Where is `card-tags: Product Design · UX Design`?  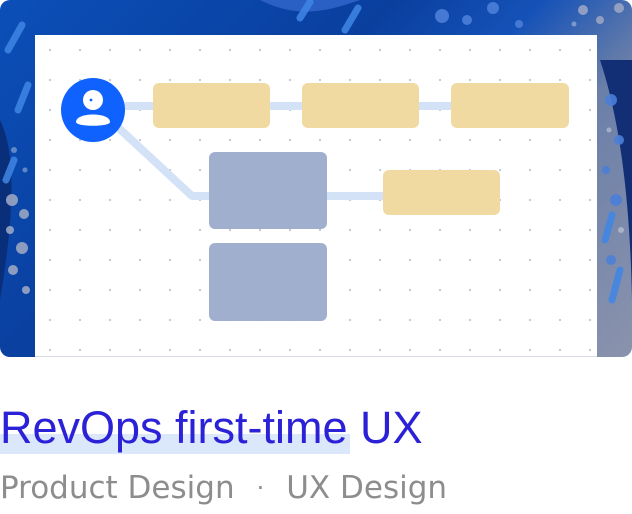 card-tags: Product Design · UX Design is located at coordinates (223, 488).